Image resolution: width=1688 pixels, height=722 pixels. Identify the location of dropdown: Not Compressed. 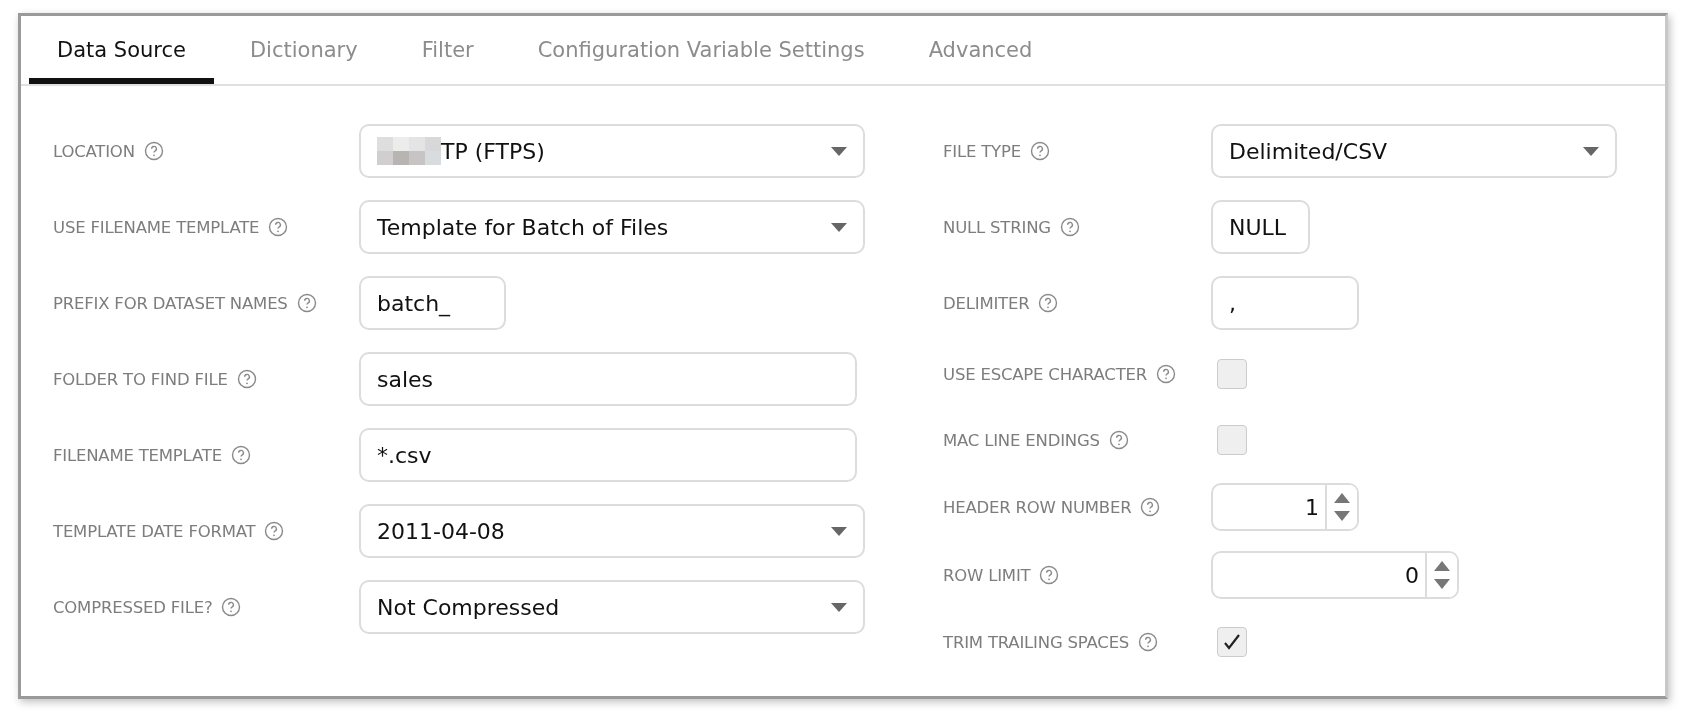
(612, 607).